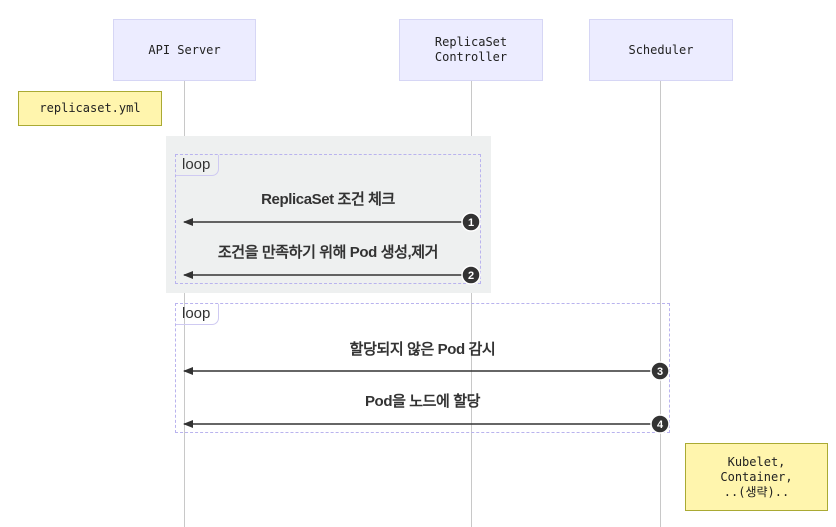  I want to click on note-kubelet-line-1: Kubelet,, so click(756, 461).